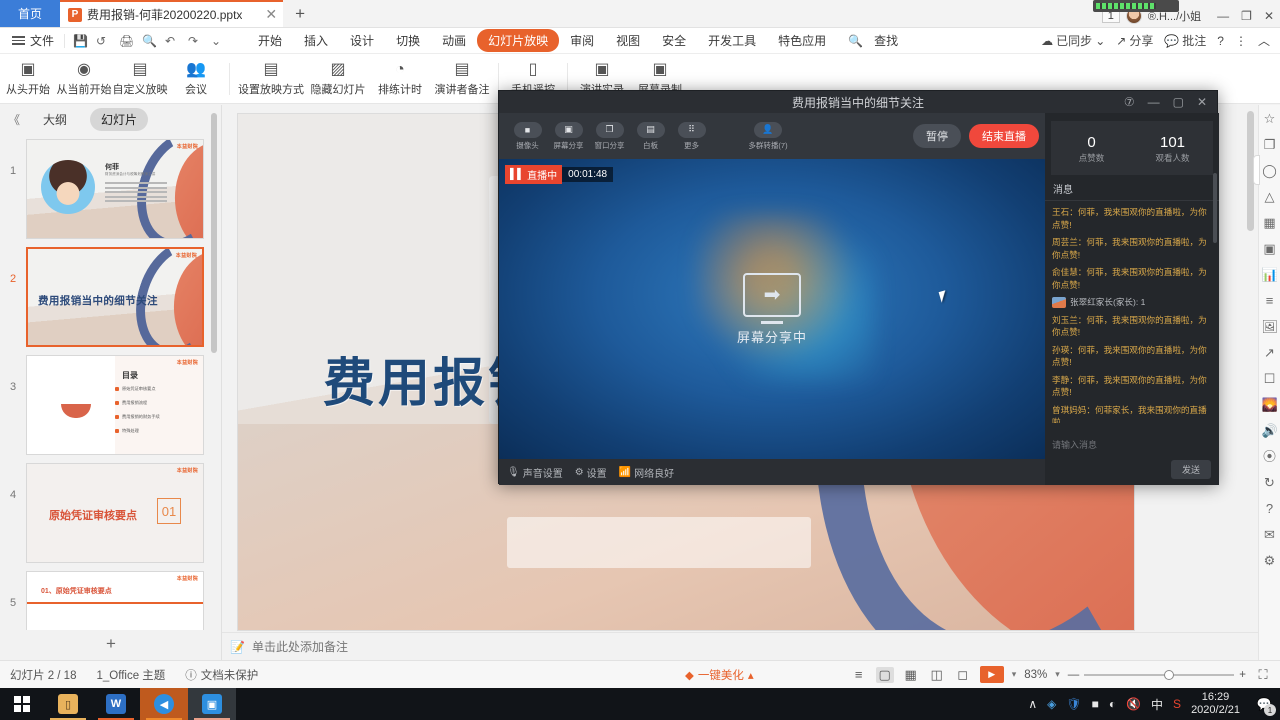 Image resolution: width=1280 pixels, height=720 pixels. I want to click on undo-icon: ↶, so click(172, 41).